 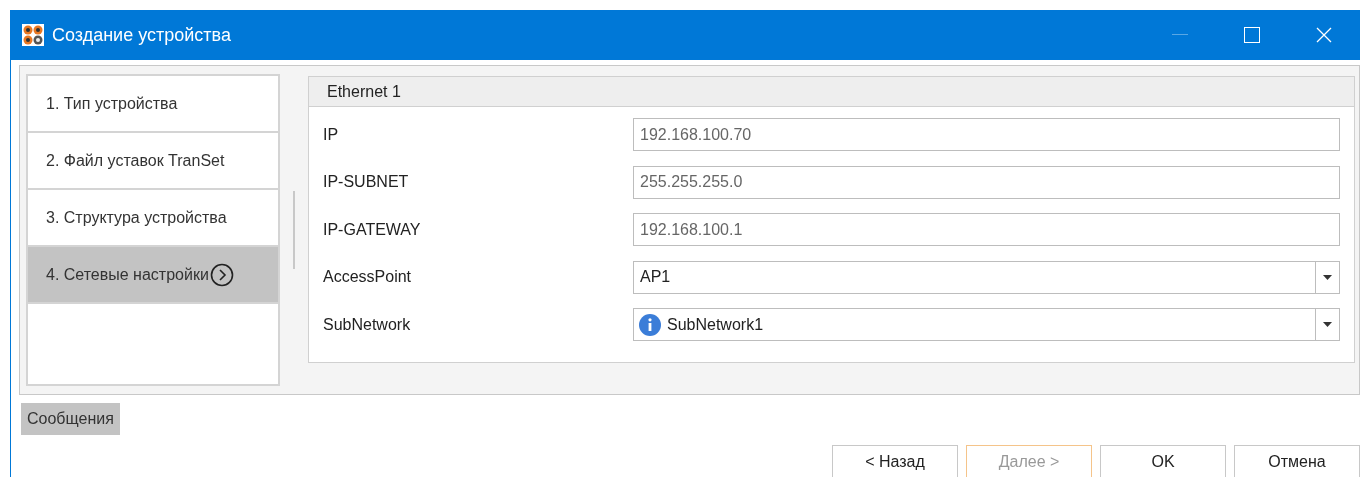 What do you see at coordinates (331, 134) in the screenshot?
I see `field-label: IP` at bounding box center [331, 134].